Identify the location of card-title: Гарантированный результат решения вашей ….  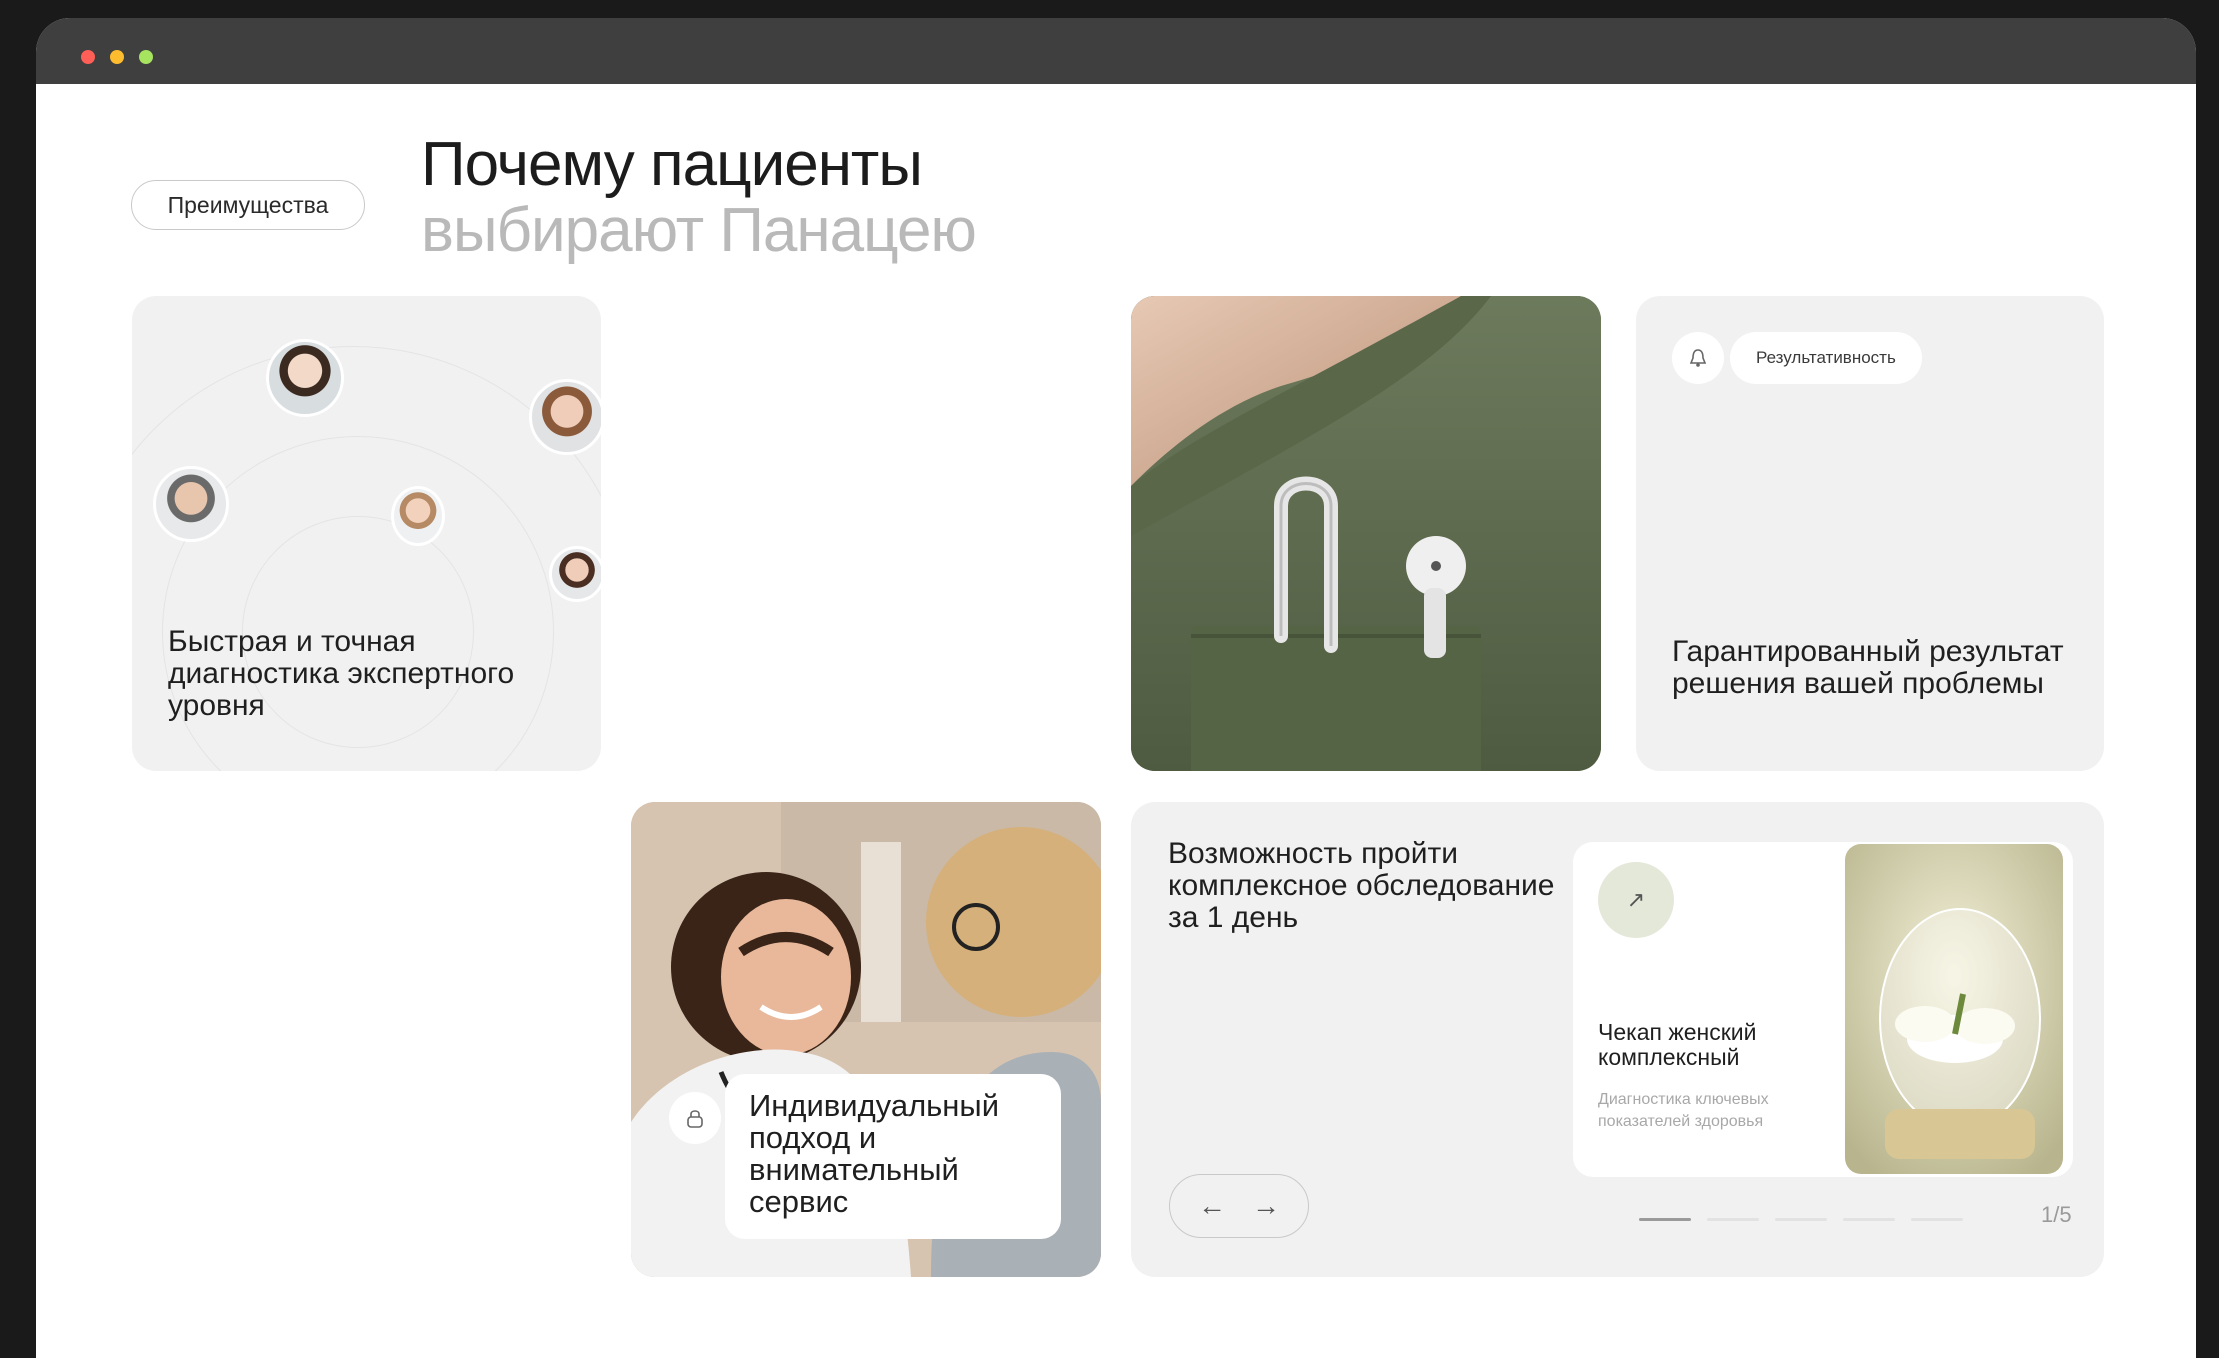
(1868, 667).